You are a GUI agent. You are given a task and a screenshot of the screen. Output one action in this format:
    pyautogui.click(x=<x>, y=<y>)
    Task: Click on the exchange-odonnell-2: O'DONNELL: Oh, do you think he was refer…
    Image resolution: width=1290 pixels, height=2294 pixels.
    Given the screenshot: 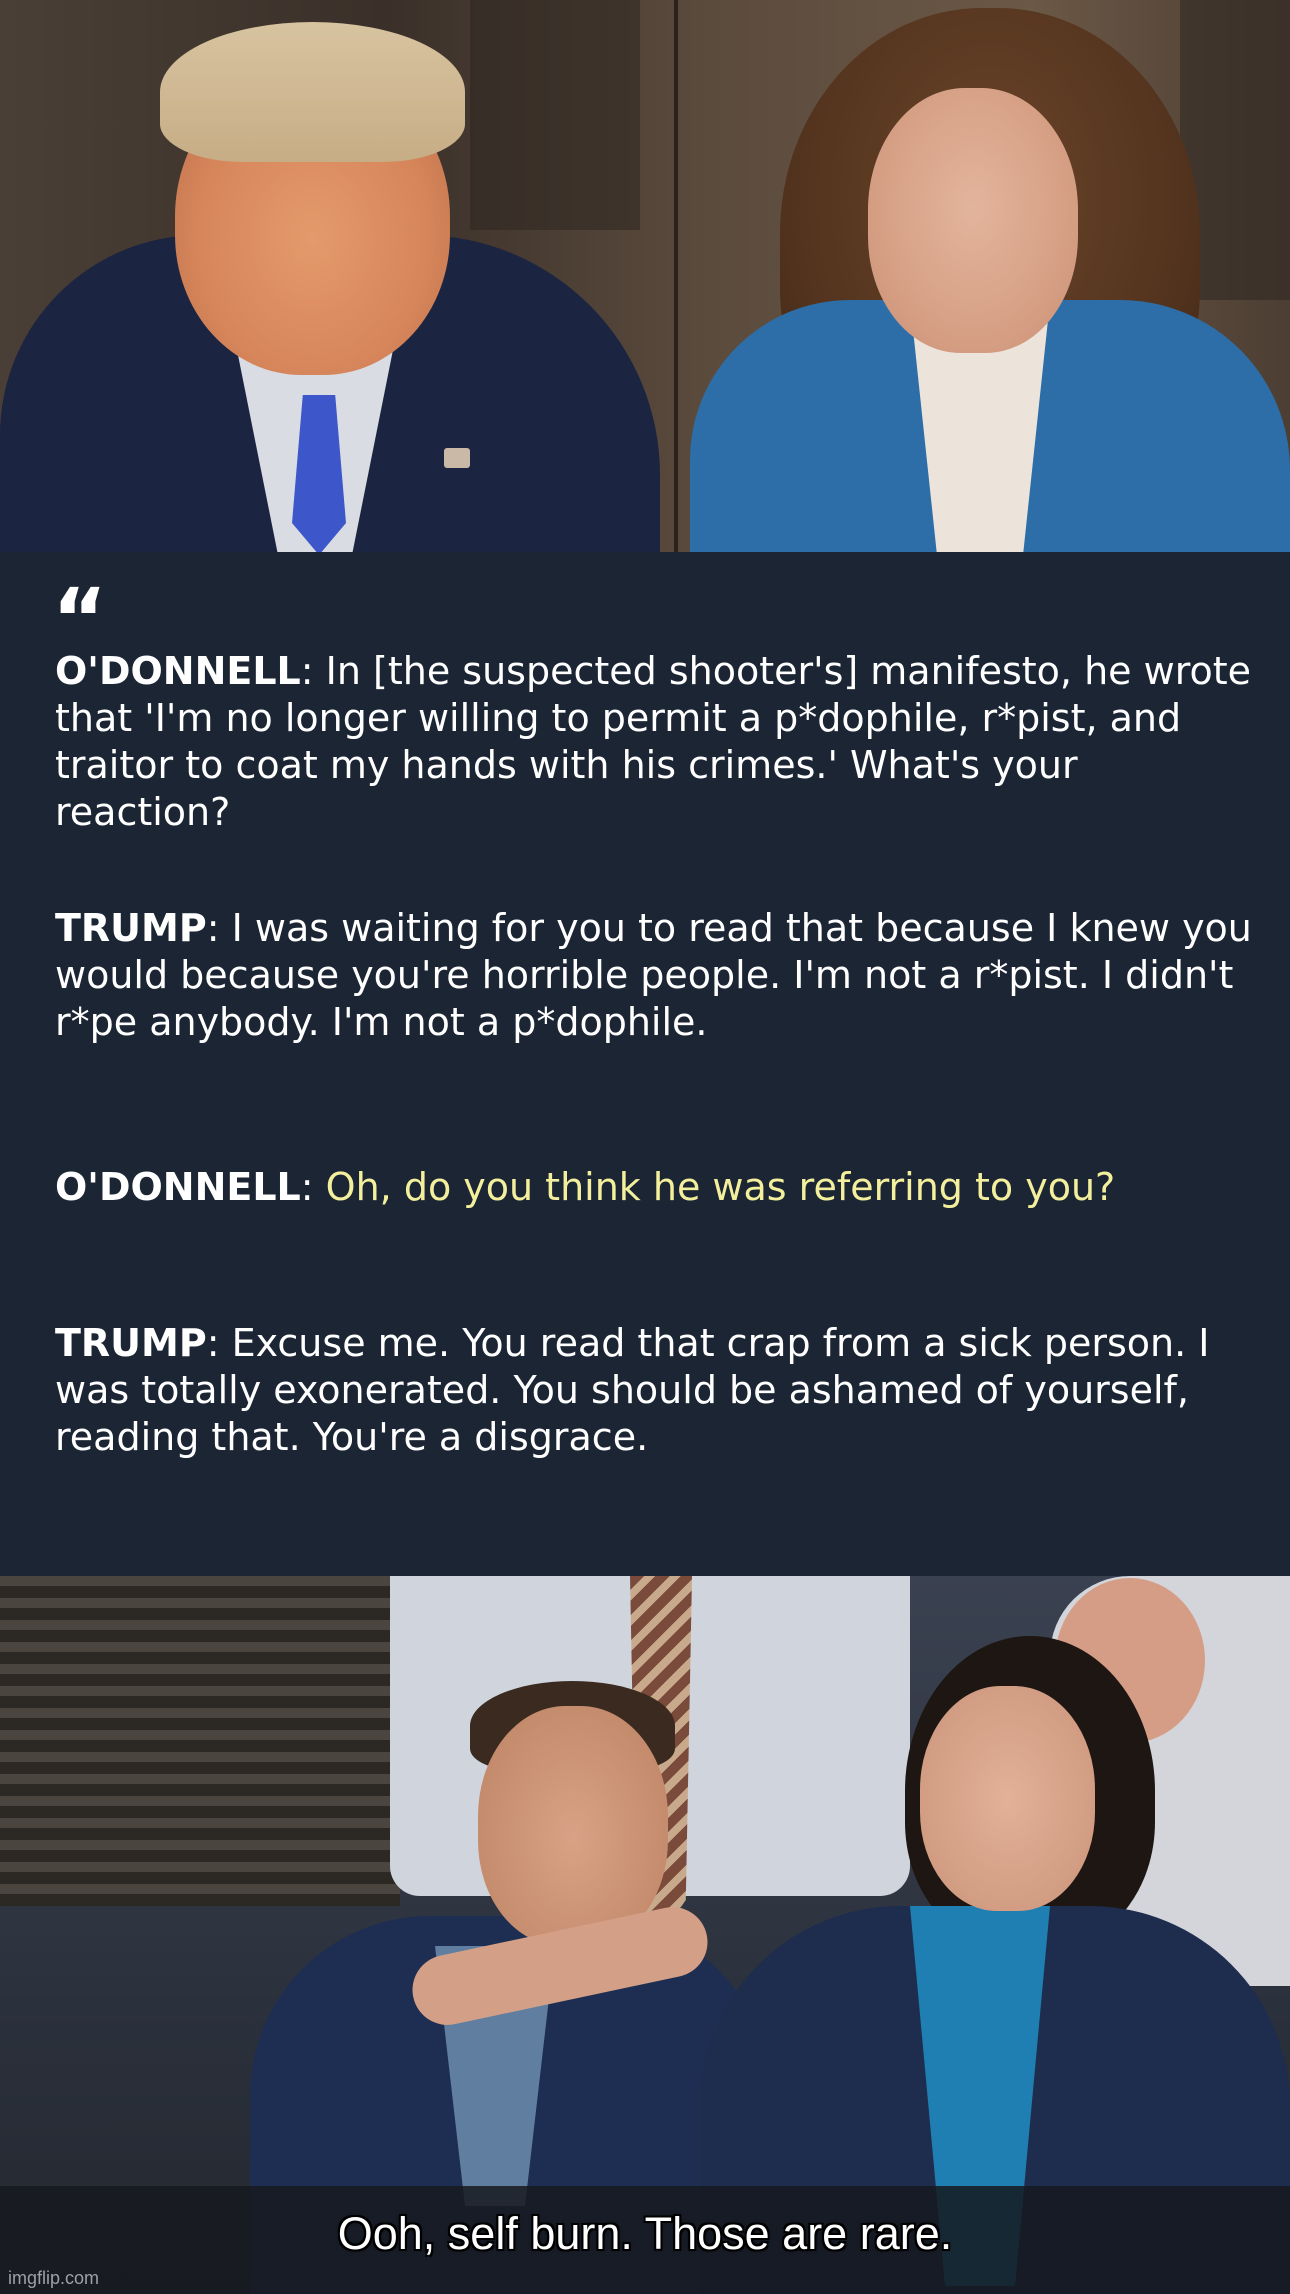 What is the action you would take?
    pyautogui.click(x=655, y=1187)
    